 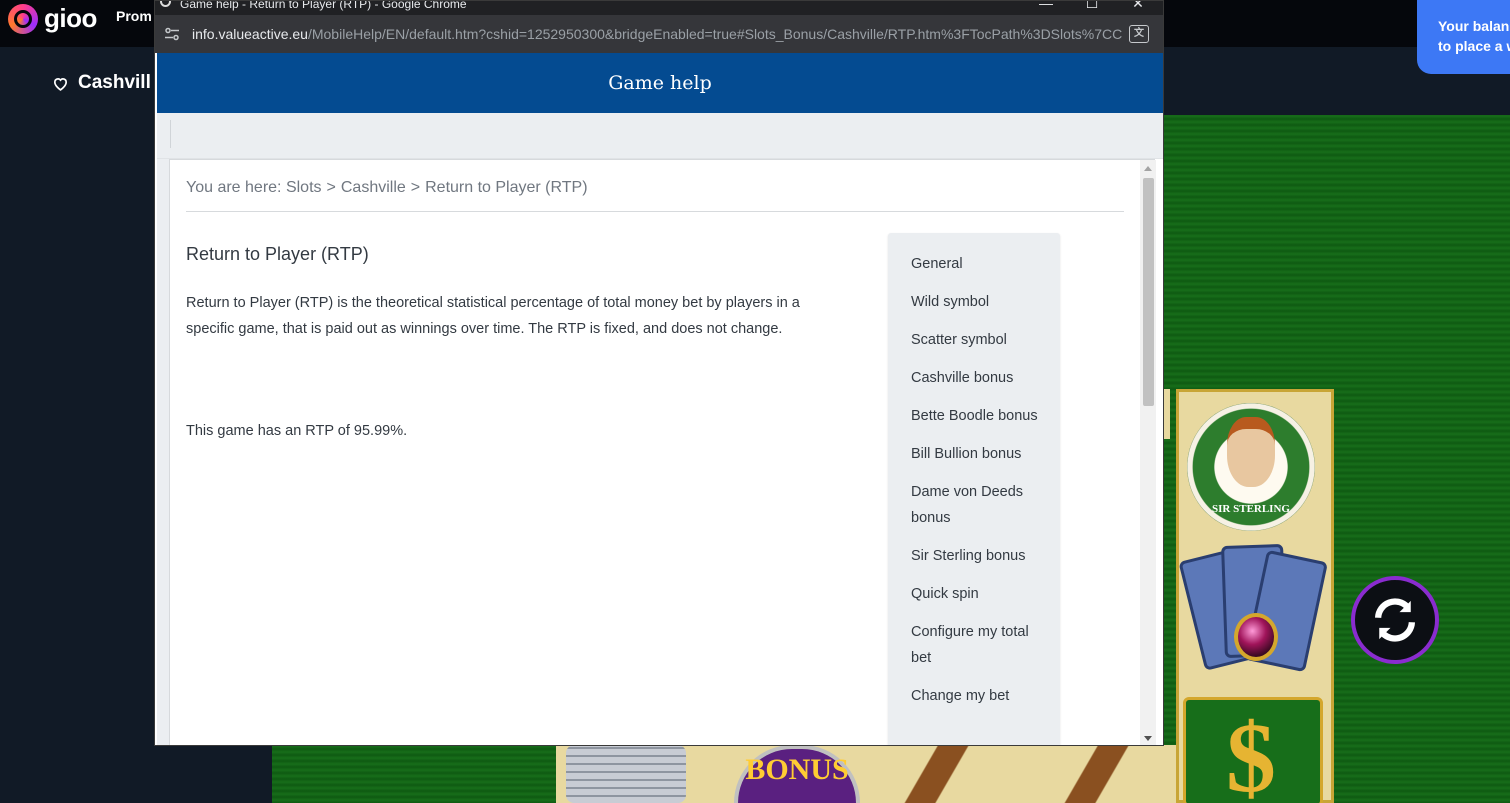 I want to click on site-logo: gioo, so click(x=52, y=18).